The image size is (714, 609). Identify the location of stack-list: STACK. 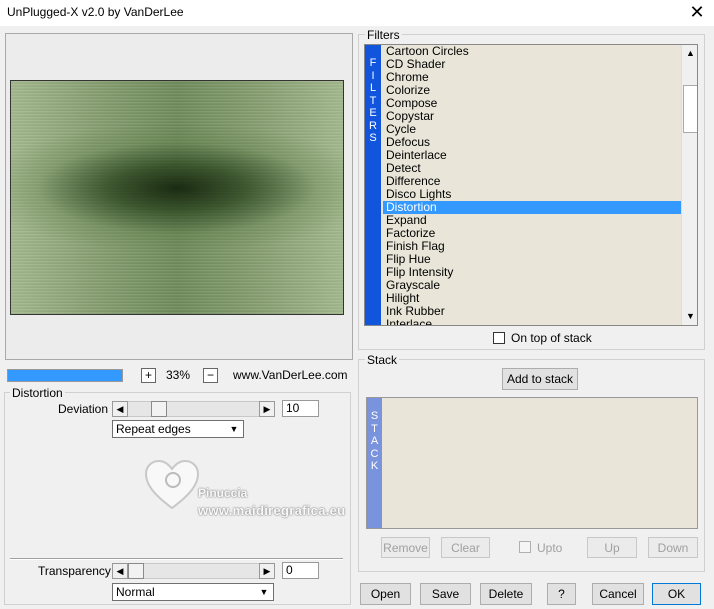
(532, 463).